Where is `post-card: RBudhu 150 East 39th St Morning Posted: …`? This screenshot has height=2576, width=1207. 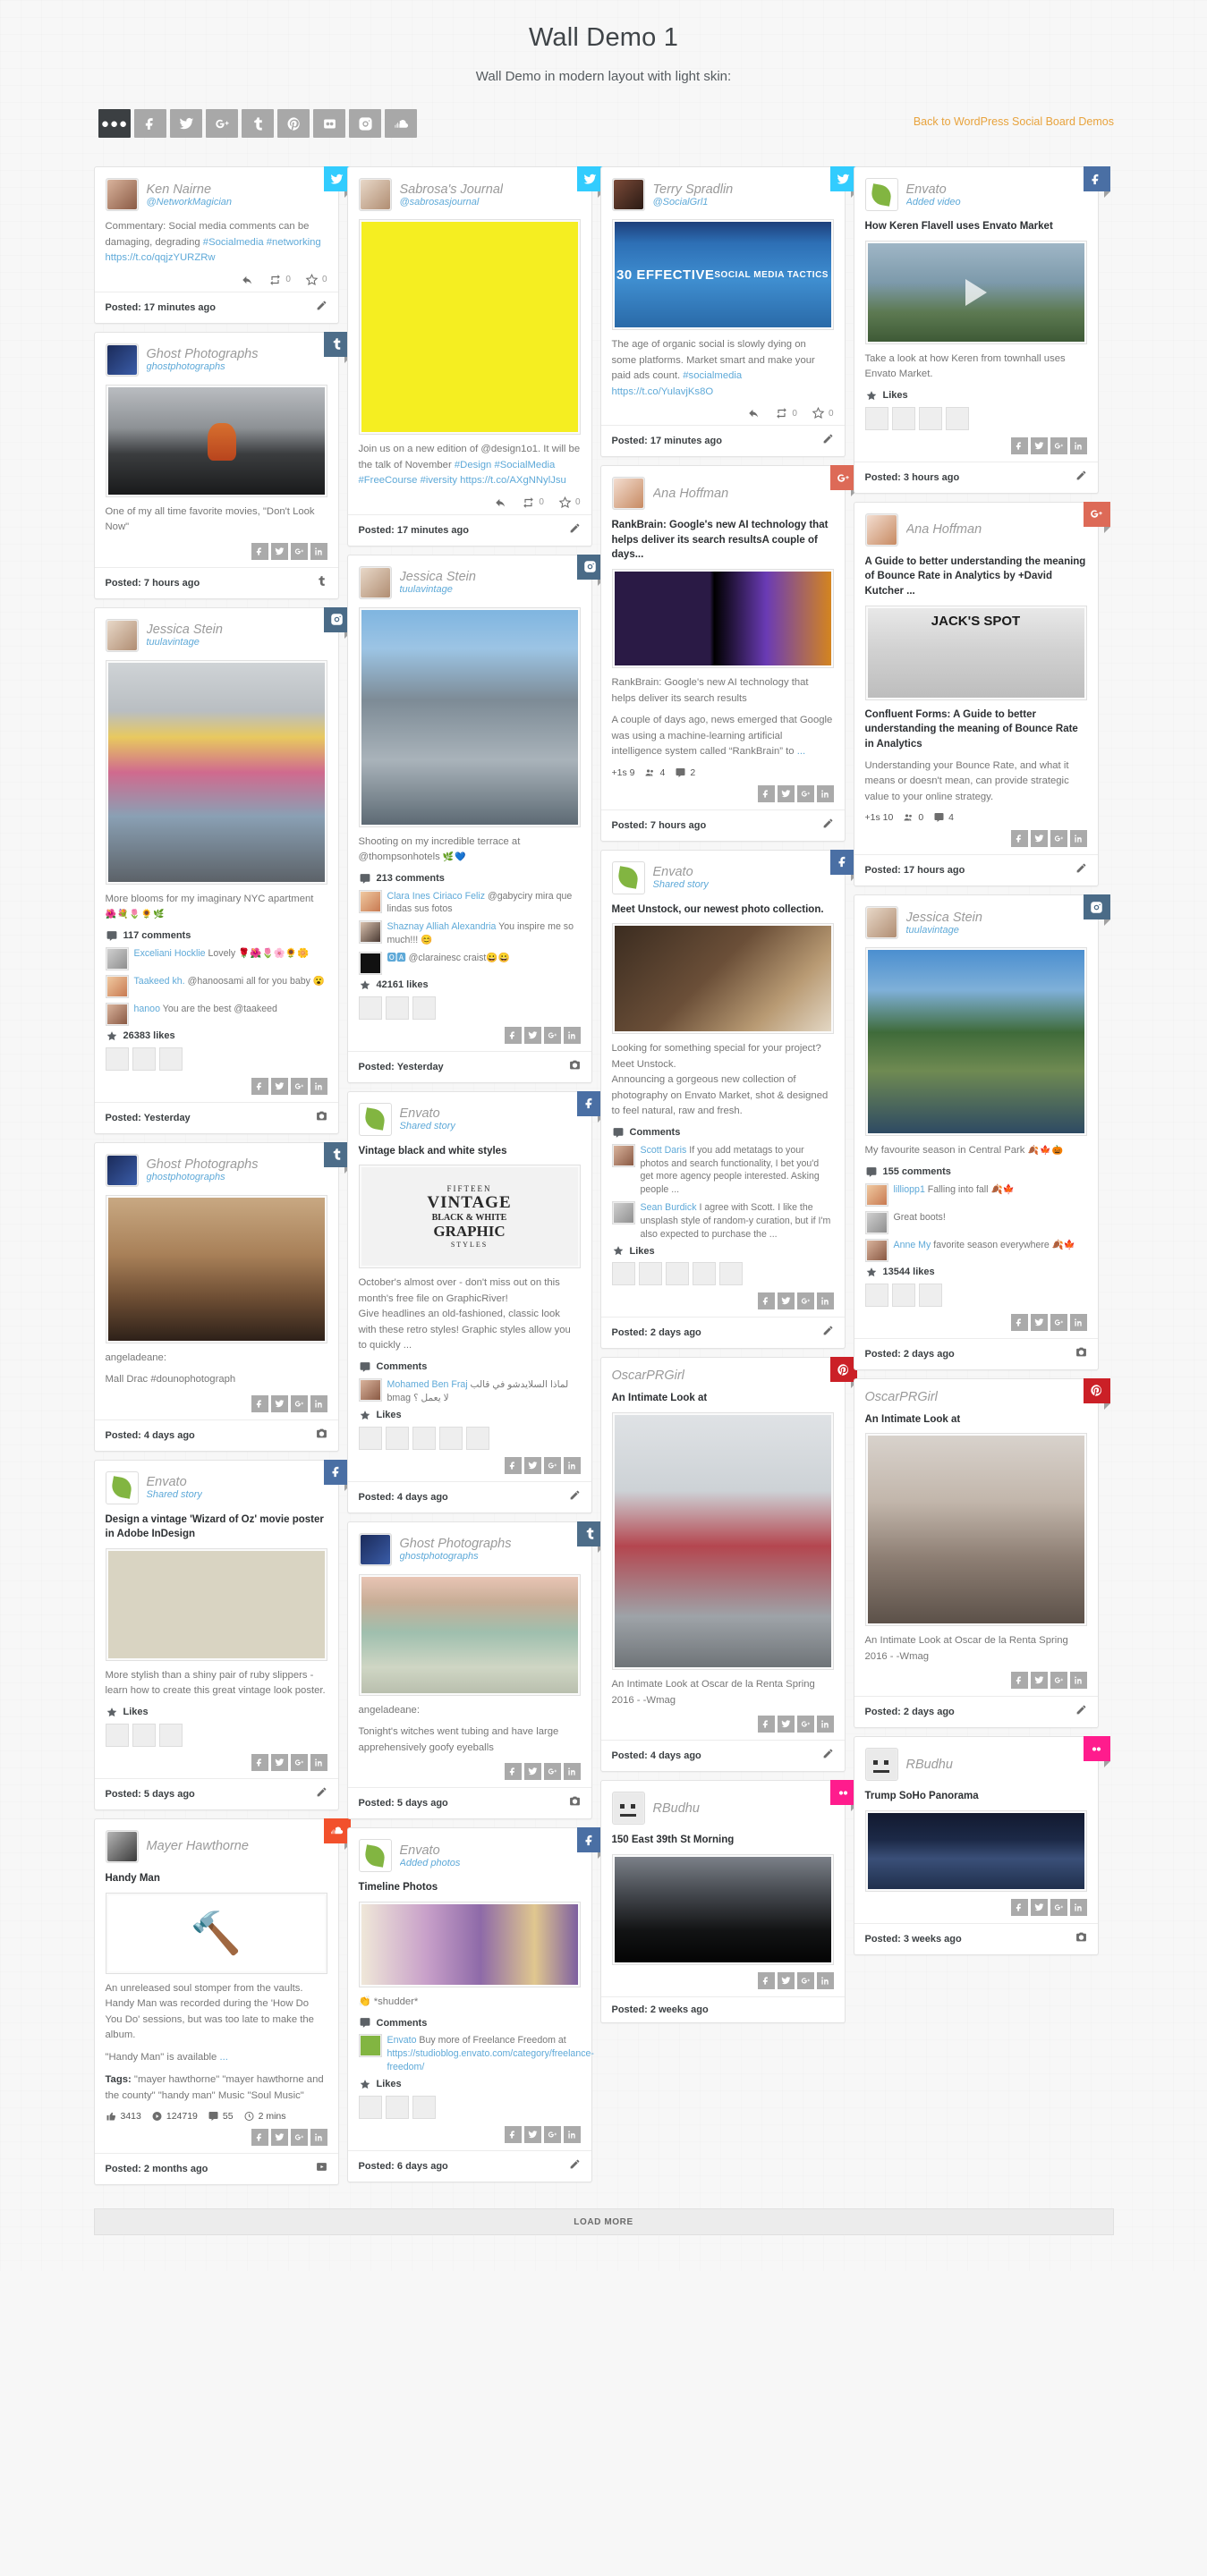 post-card: RBudhu 150 East 39th St Morning Posted: … is located at coordinates (728, 1901).